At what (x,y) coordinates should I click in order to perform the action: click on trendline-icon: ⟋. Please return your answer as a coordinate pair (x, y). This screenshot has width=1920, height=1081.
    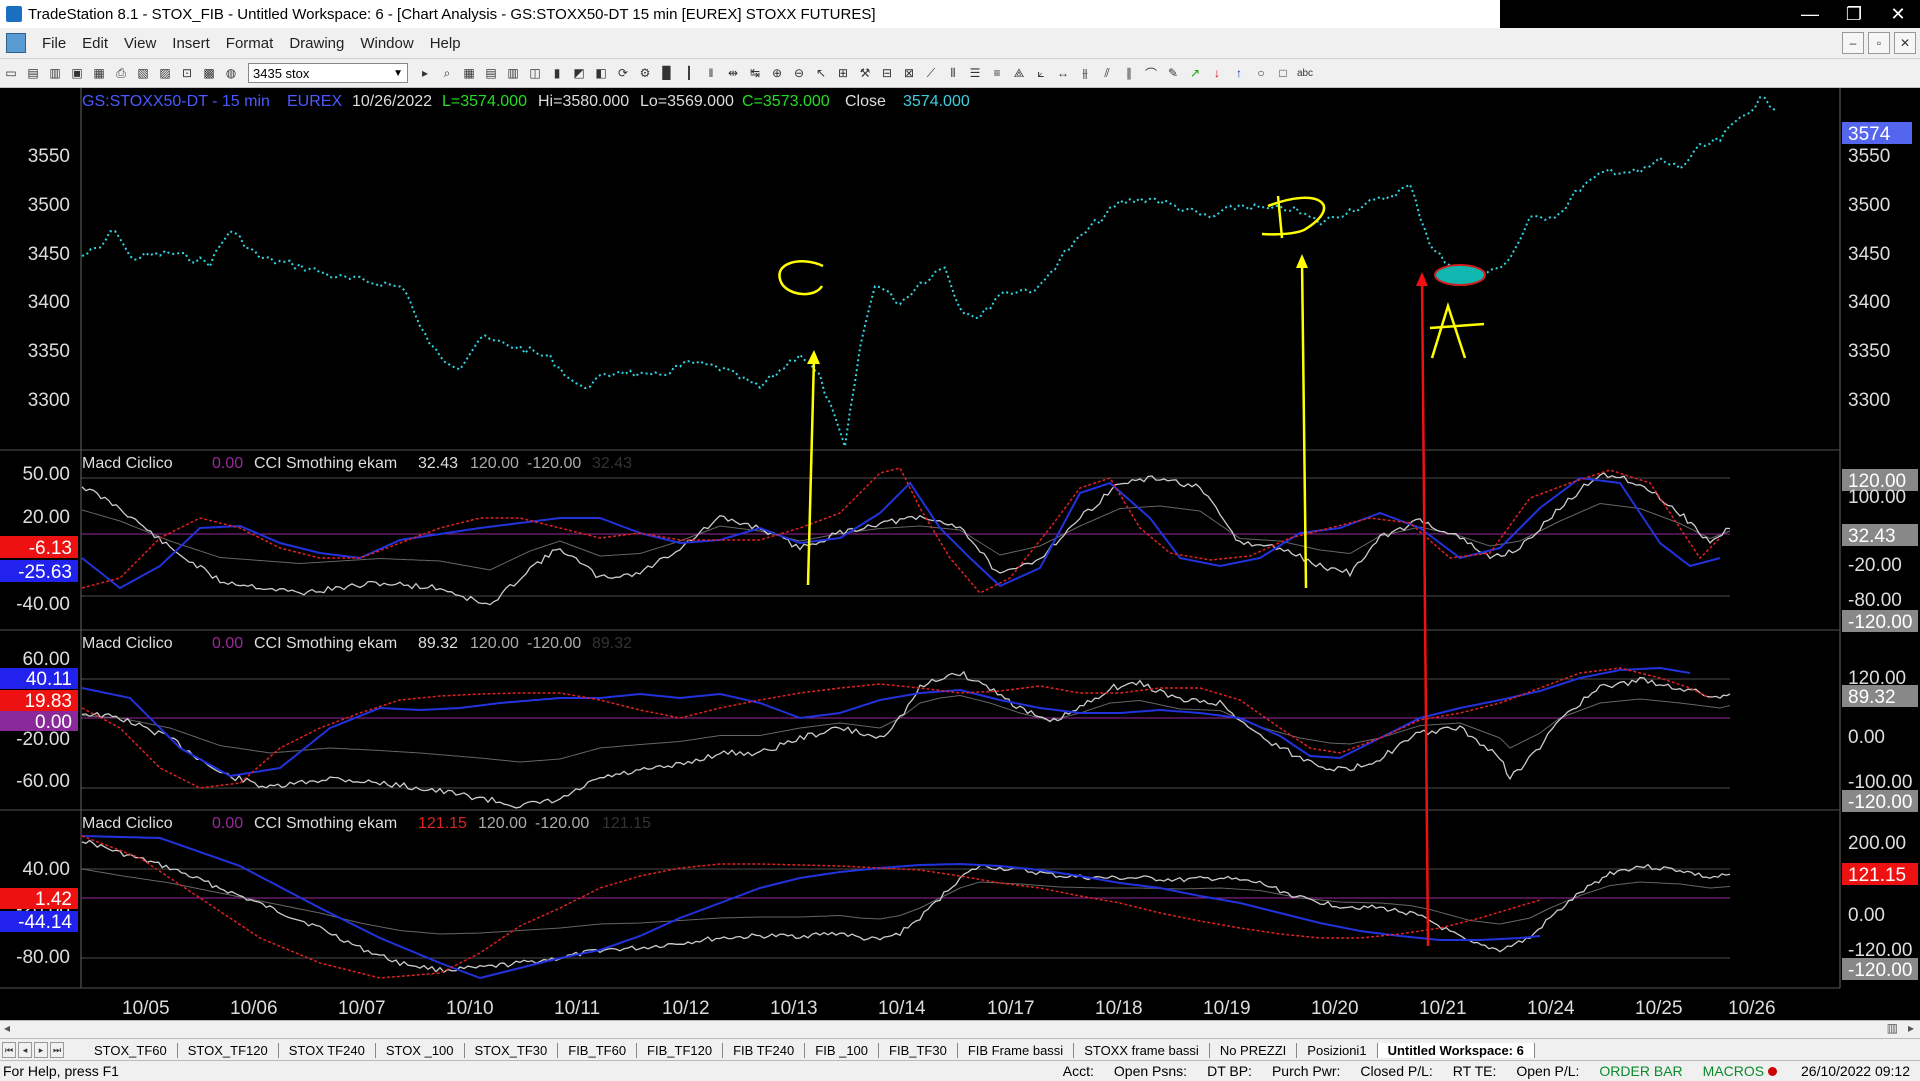
    Looking at the image, I should click on (931, 73).